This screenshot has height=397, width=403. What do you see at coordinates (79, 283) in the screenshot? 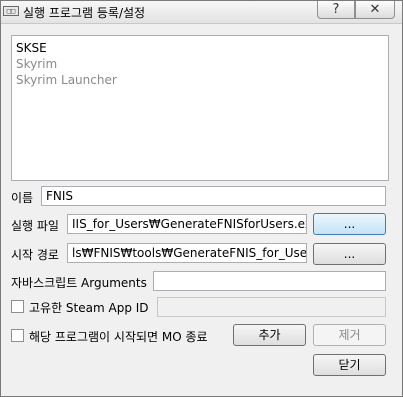
I see `arguments-label: 자바스크립트 Arguments` at bounding box center [79, 283].